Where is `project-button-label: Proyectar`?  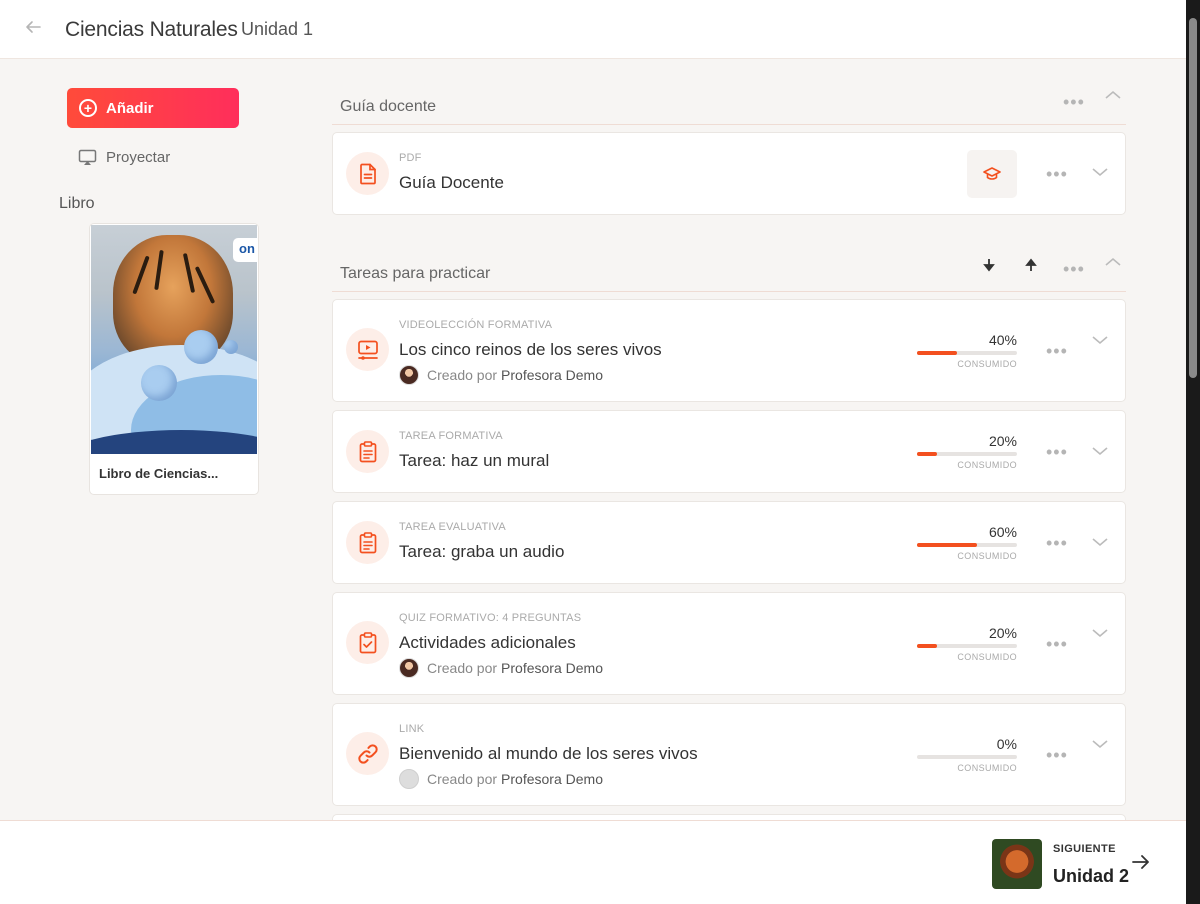 project-button-label: Proyectar is located at coordinates (138, 157).